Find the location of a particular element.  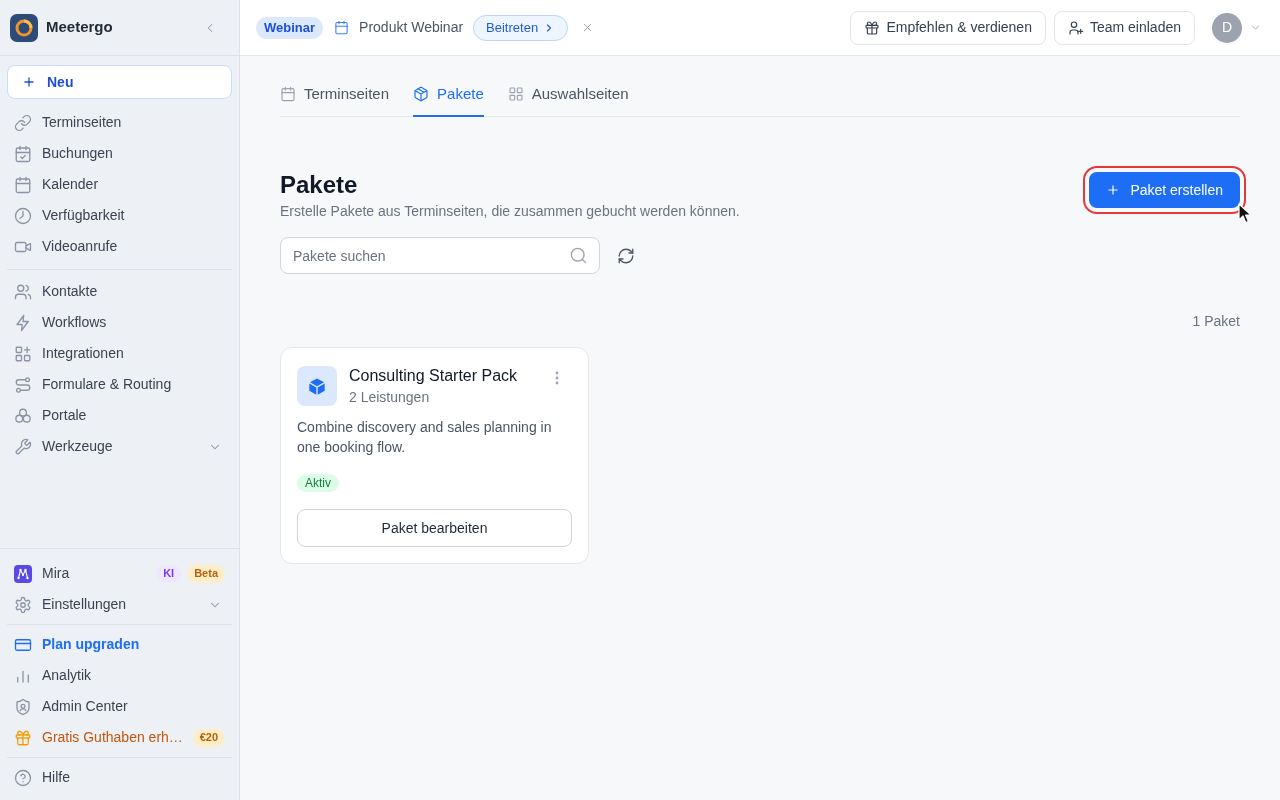

sidebar-item: Plan upgraden is located at coordinates (119, 644).